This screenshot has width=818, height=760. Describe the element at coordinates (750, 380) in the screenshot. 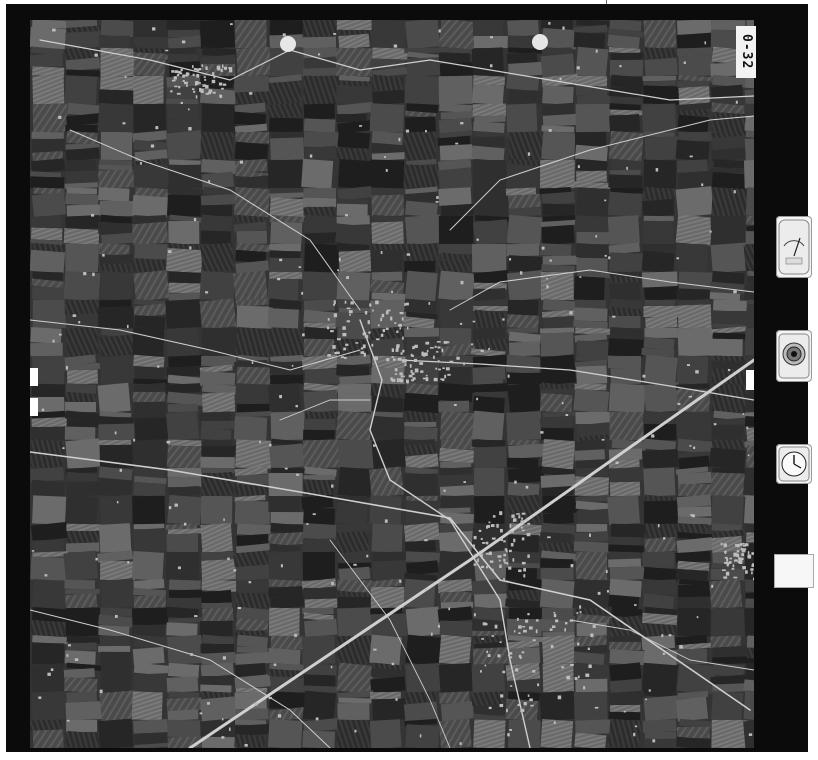

I see `frame-notch-right` at that location.